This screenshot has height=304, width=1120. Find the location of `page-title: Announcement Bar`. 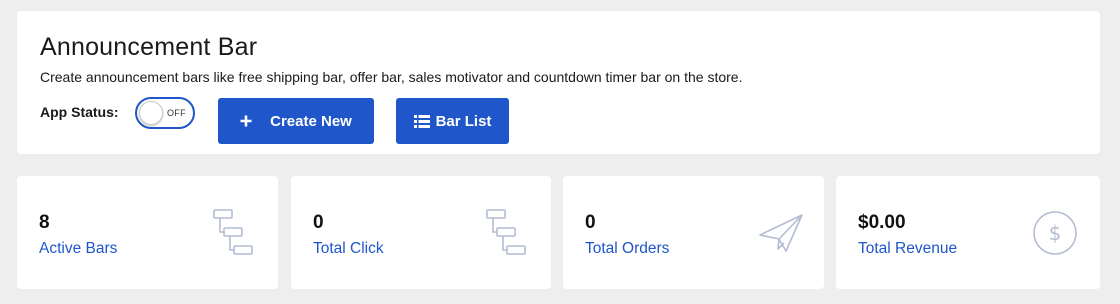

page-title: Announcement Bar is located at coordinates (149, 47).